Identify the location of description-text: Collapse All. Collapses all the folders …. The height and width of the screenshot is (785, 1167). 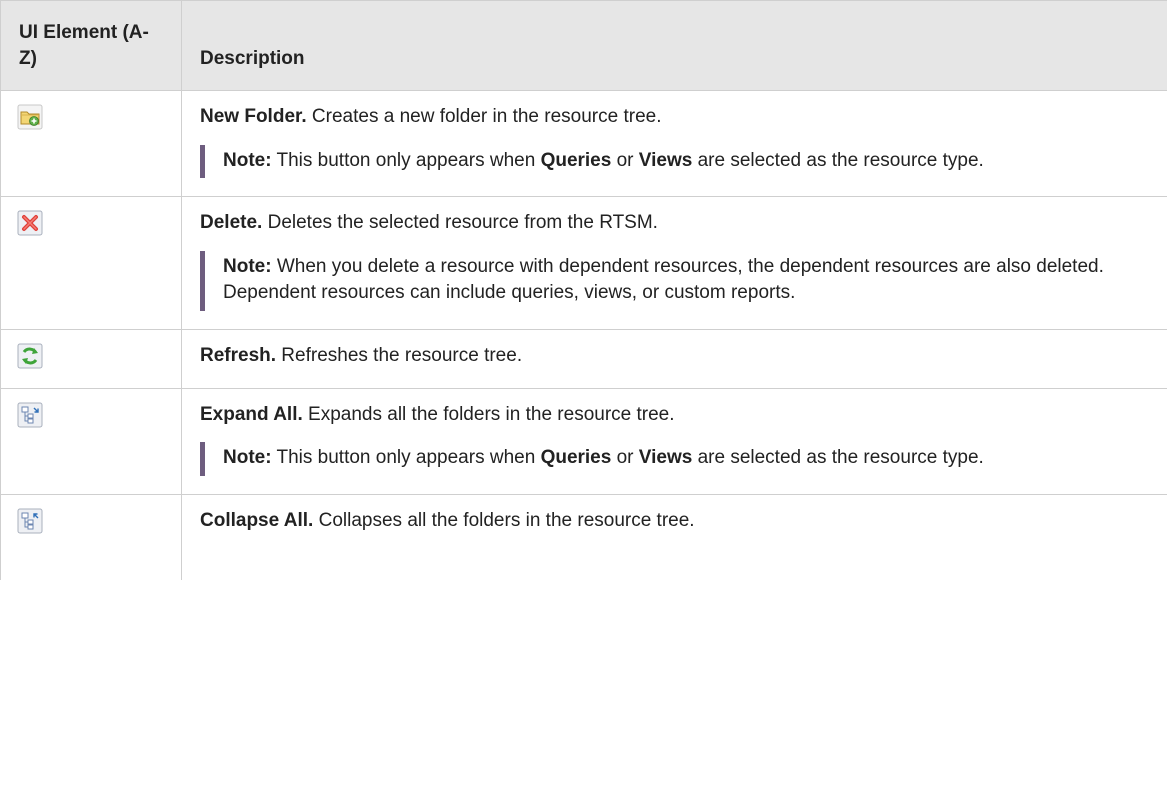
(447, 520).